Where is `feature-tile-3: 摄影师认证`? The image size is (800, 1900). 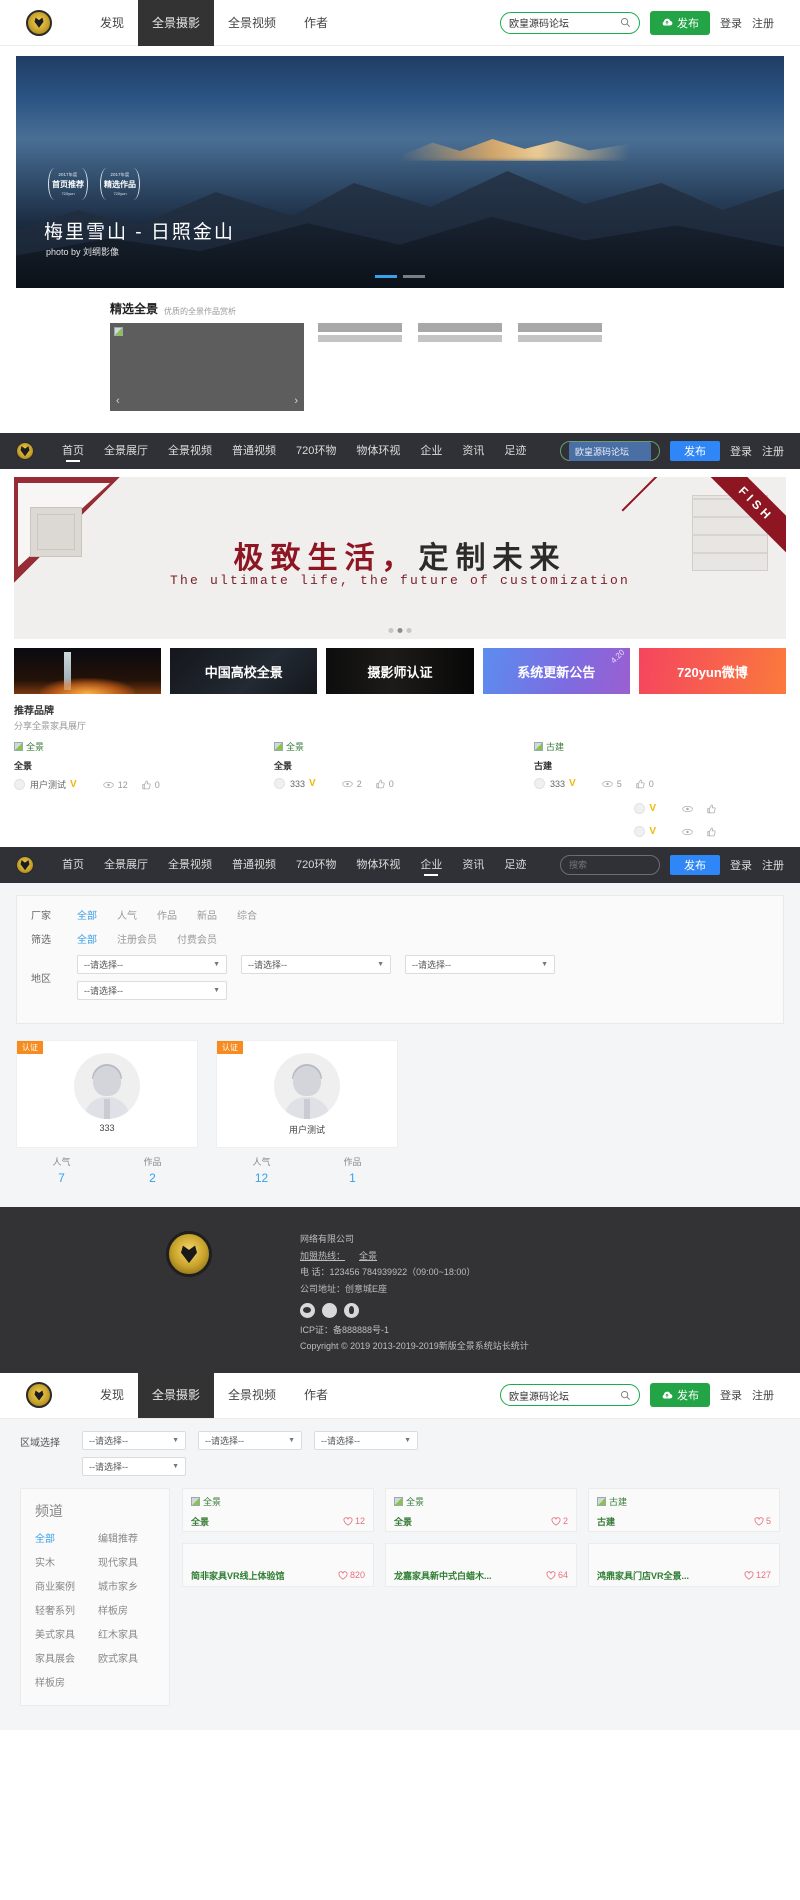
feature-tile-3: 摄影师认证 is located at coordinates (400, 671).